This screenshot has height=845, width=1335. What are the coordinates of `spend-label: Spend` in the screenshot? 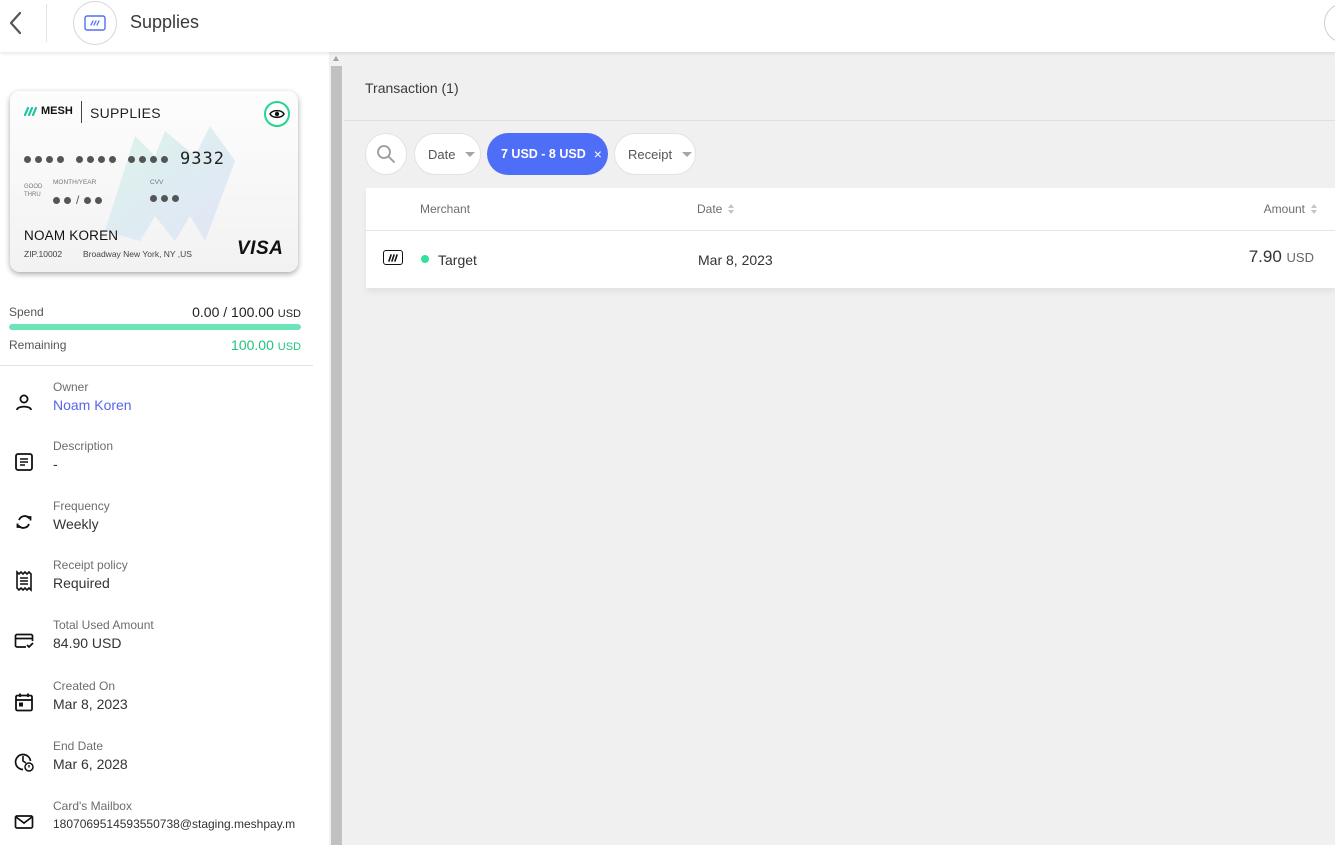 It's located at (26, 312).